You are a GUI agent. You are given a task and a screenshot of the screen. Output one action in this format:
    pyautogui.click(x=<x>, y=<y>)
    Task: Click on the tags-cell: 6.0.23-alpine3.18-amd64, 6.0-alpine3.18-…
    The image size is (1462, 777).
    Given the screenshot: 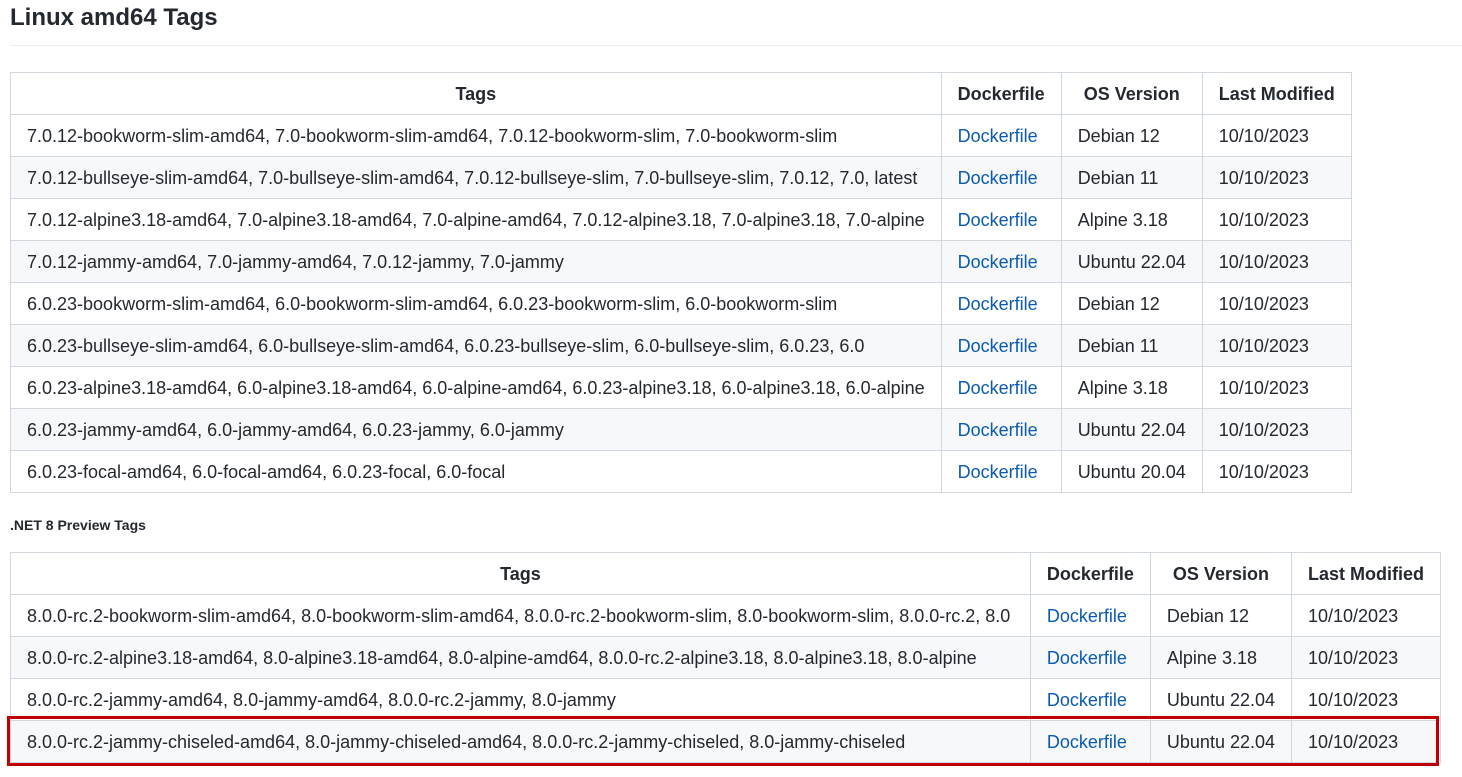 What is the action you would take?
    pyautogui.click(x=476, y=387)
    